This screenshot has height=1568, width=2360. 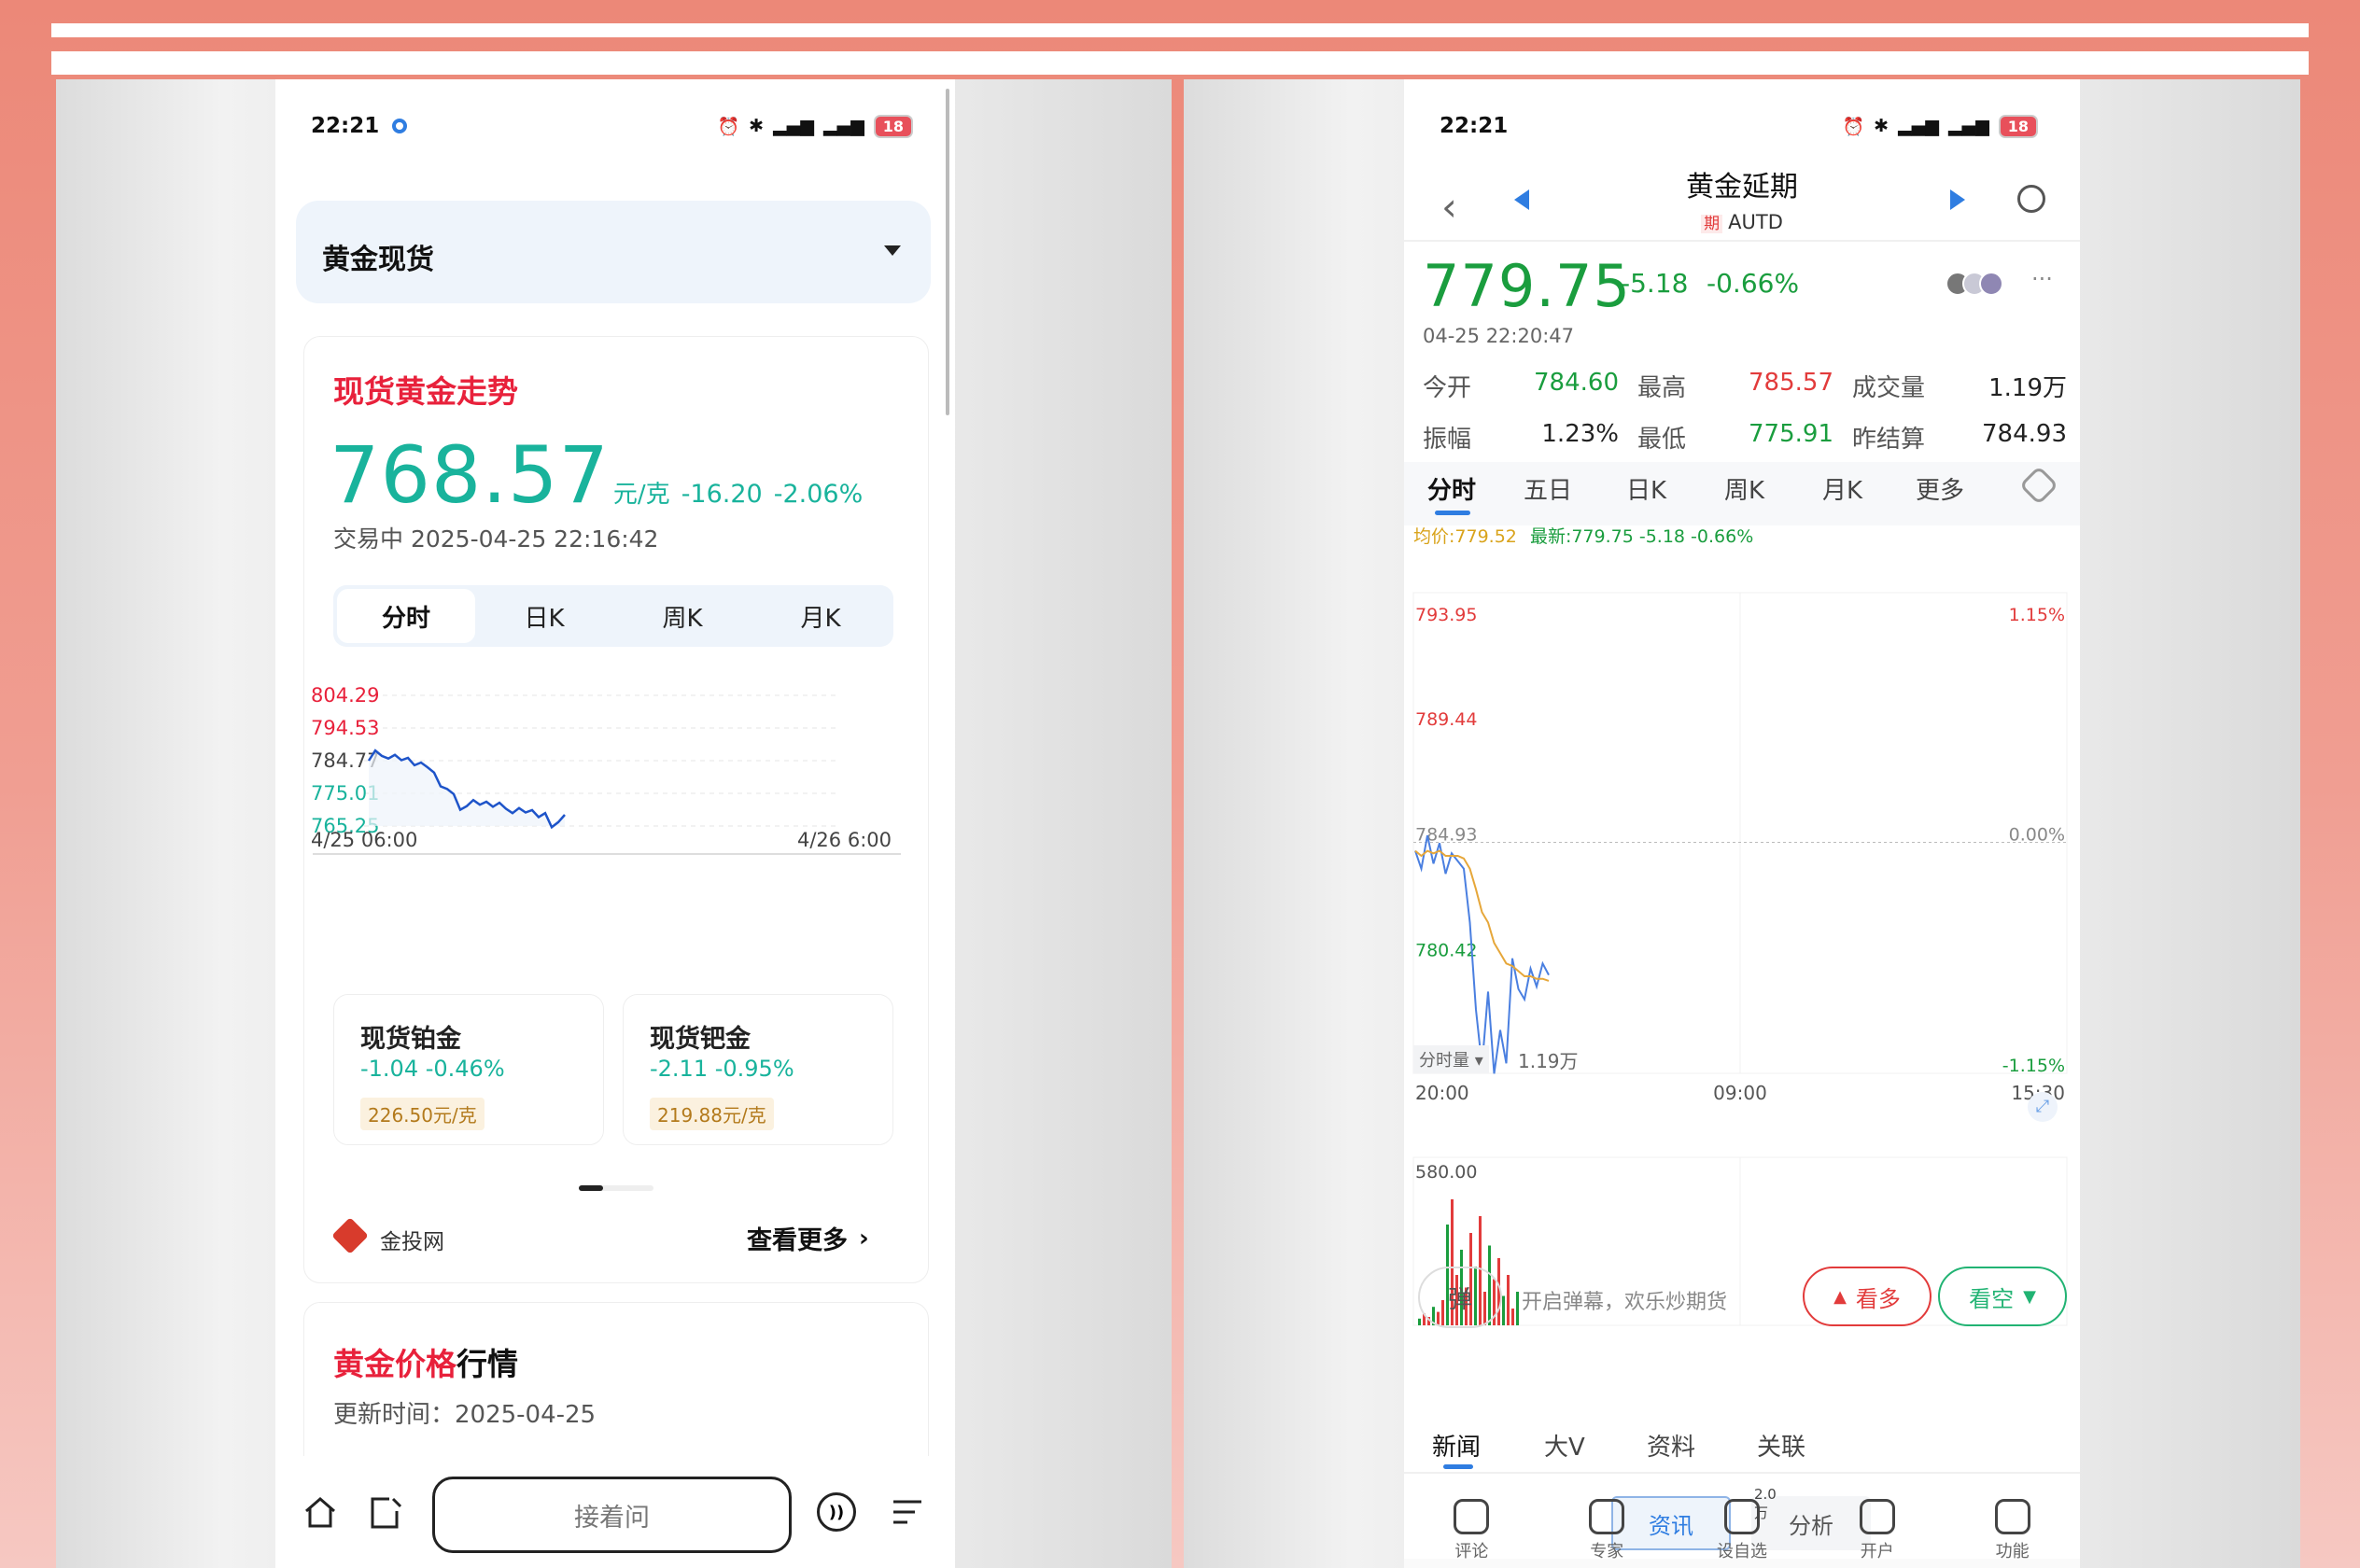 I want to click on ask-input: 接着问, so click(x=612, y=1515).